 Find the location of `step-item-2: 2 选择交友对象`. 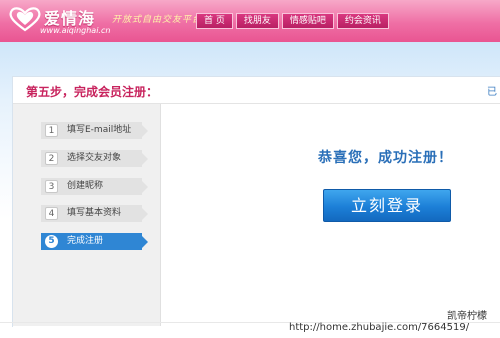

step-item-2: 2 选择交友对象 is located at coordinates (94, 158).